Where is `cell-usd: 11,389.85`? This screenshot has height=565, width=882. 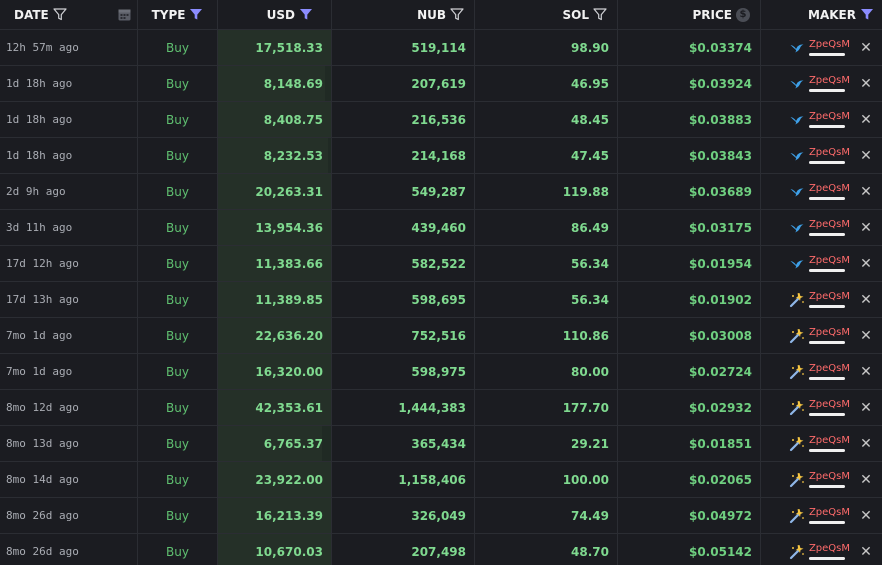
cell-usd: 11,389.85 is located at coordinates (275, 299).